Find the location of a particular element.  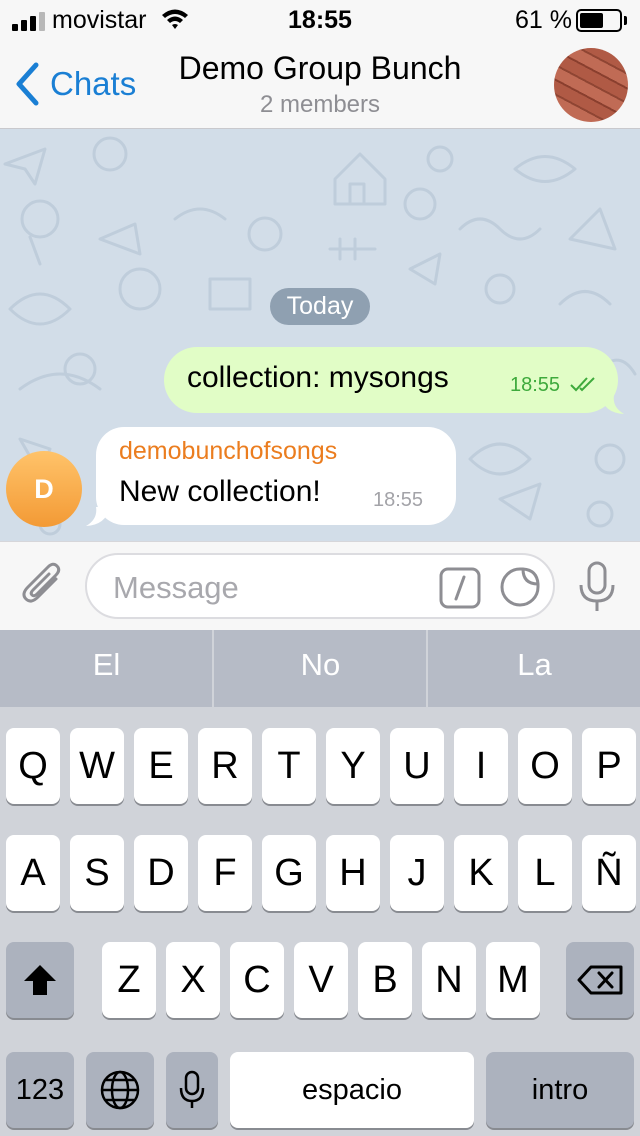

suggestion-bar: El No La is located at coordinates (320, 668).